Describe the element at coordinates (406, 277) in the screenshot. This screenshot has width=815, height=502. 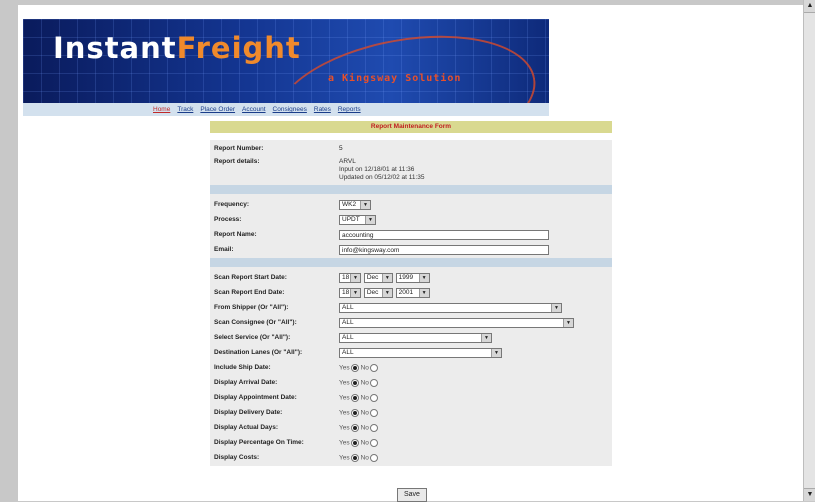
I see `start-year-value: 1999` at that location.